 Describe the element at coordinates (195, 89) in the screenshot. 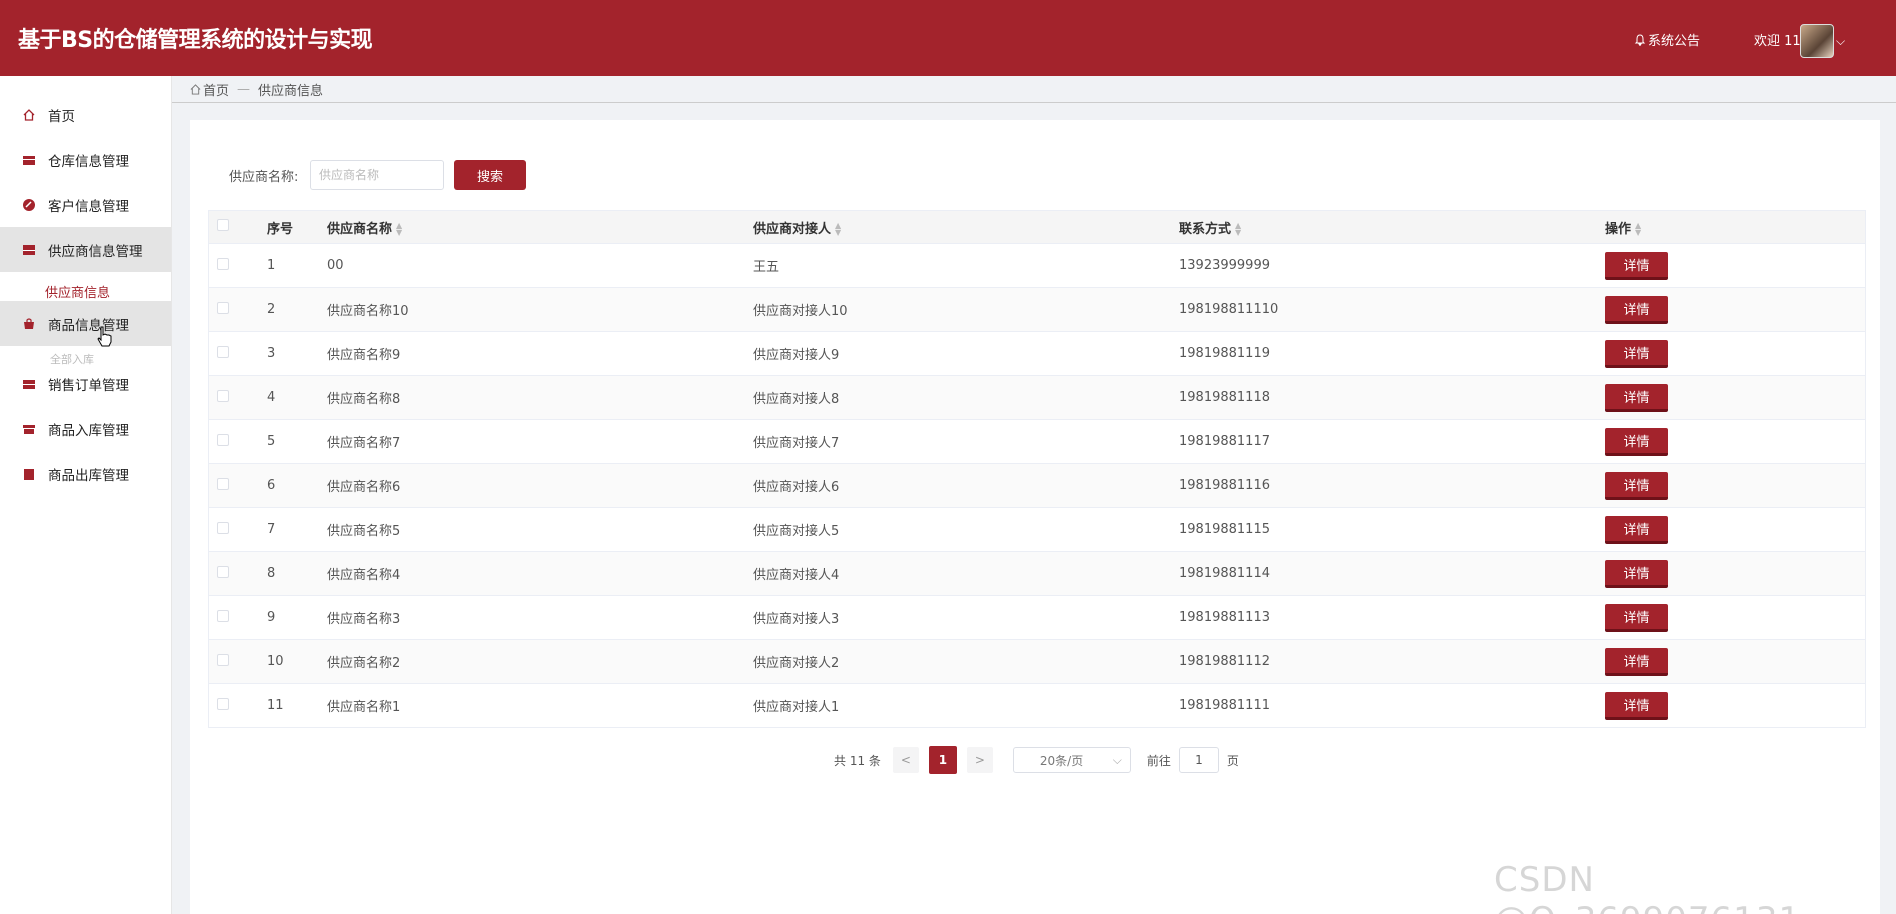

I see `home-icon` at that location.